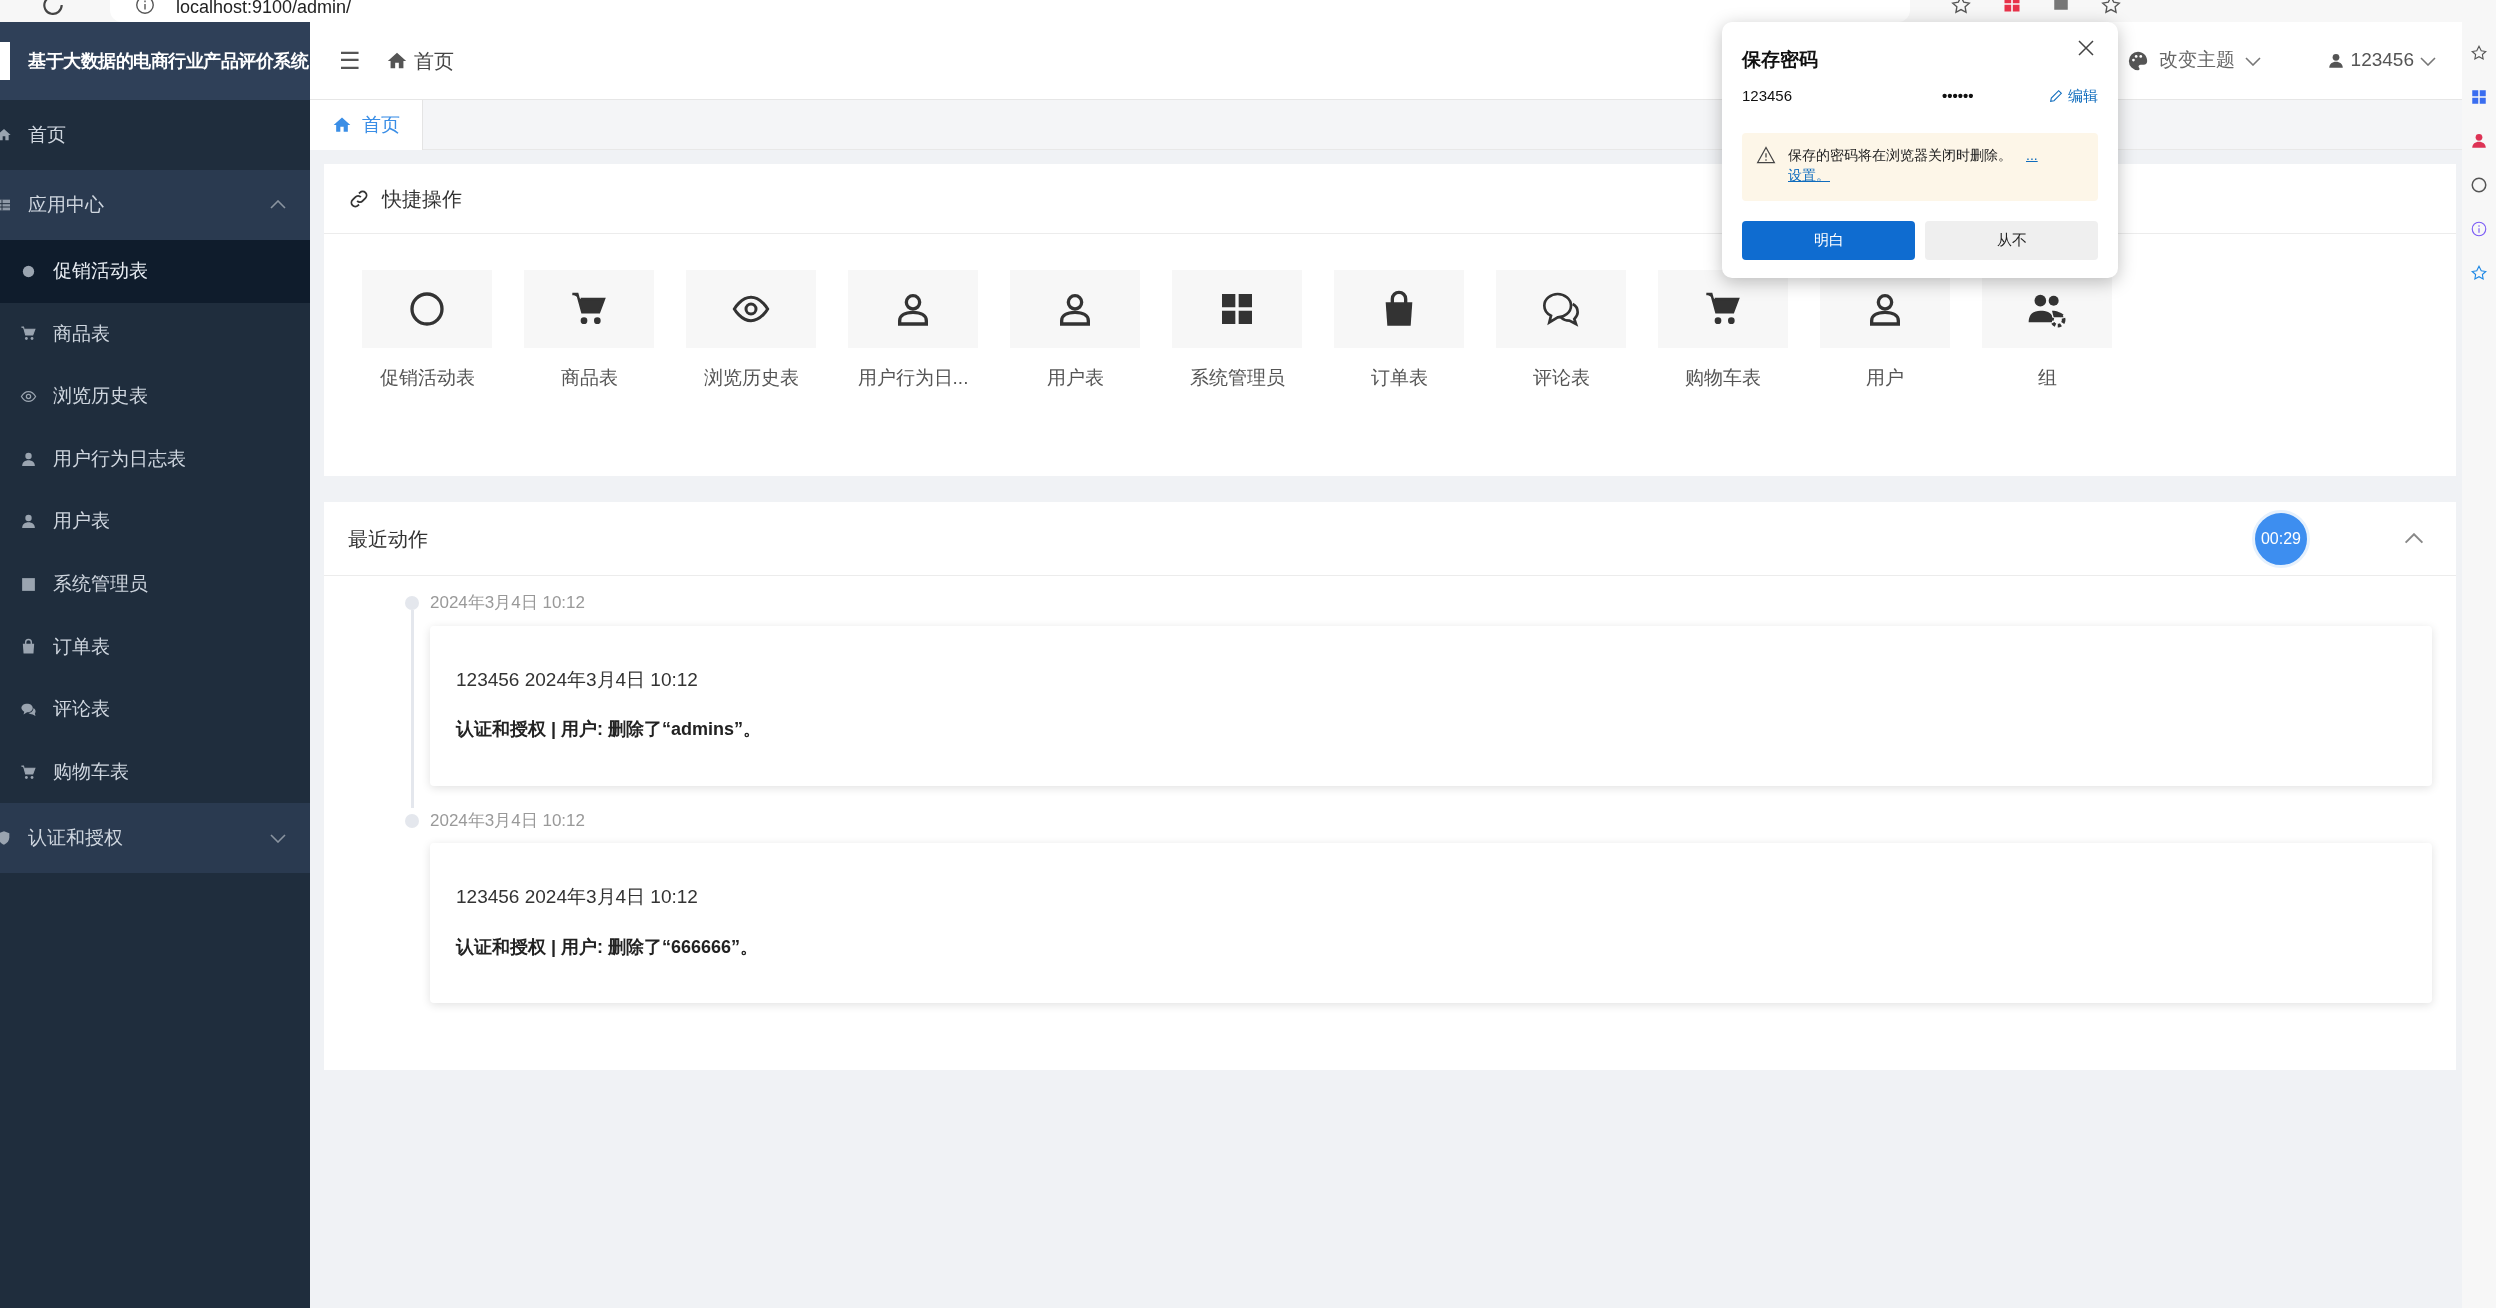  I want to click on timer-badge: 00:29, so click(2281, 538).